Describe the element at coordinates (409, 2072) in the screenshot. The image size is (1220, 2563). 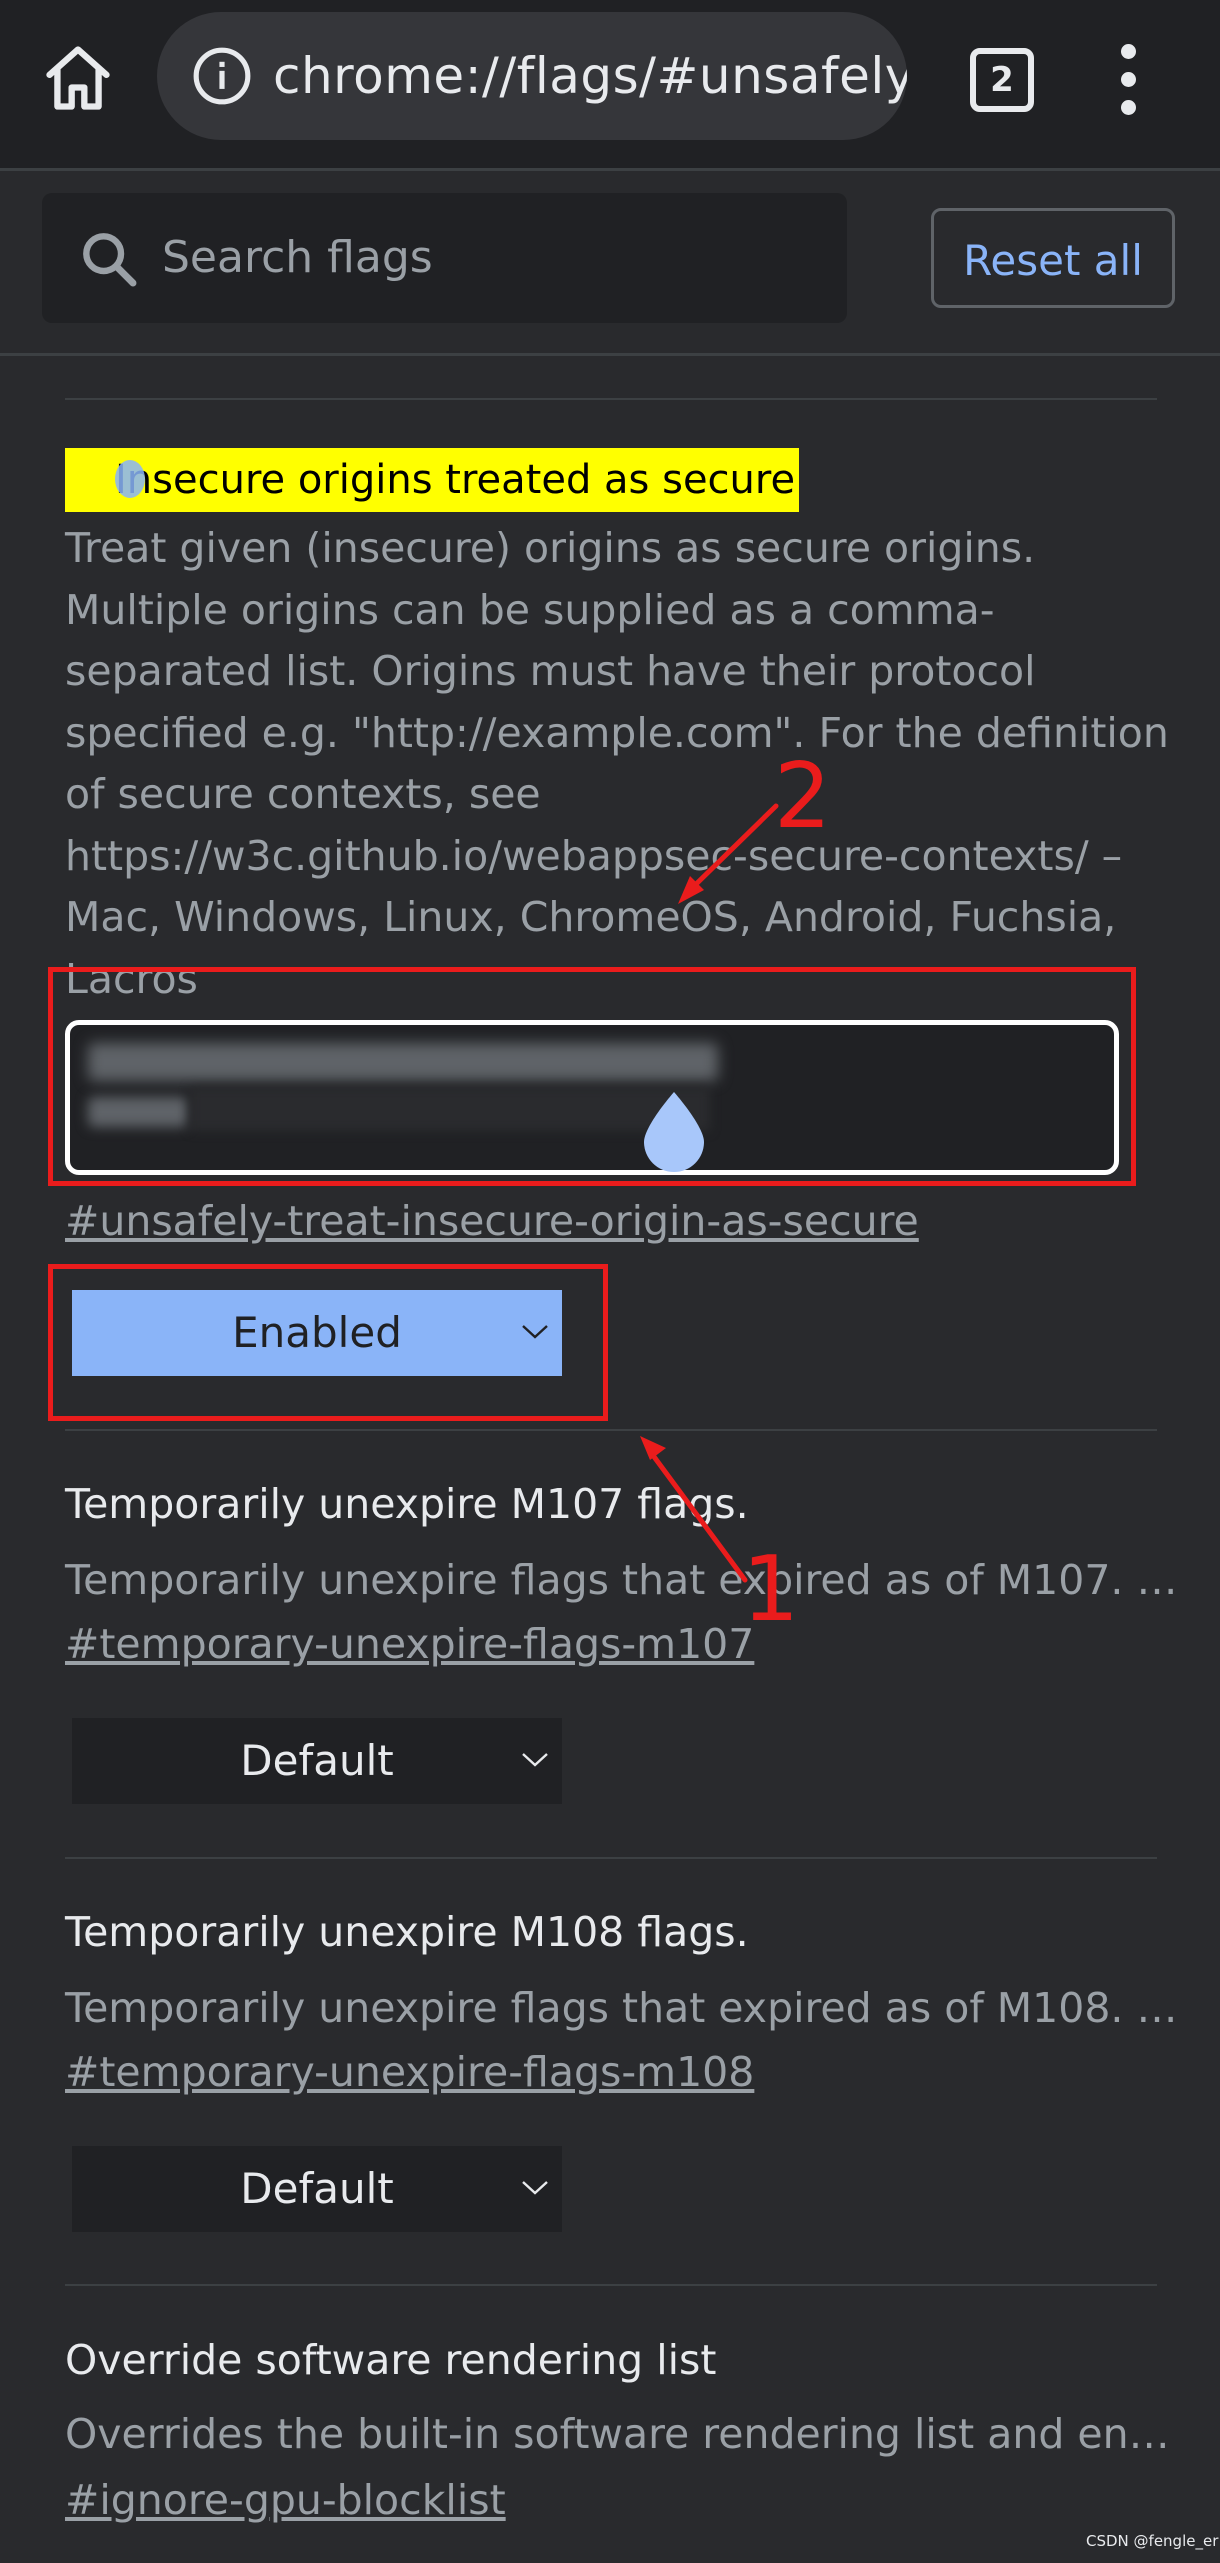
I see `flag-anchor-link: #temporary-unexpire-flags-m108` at that location.